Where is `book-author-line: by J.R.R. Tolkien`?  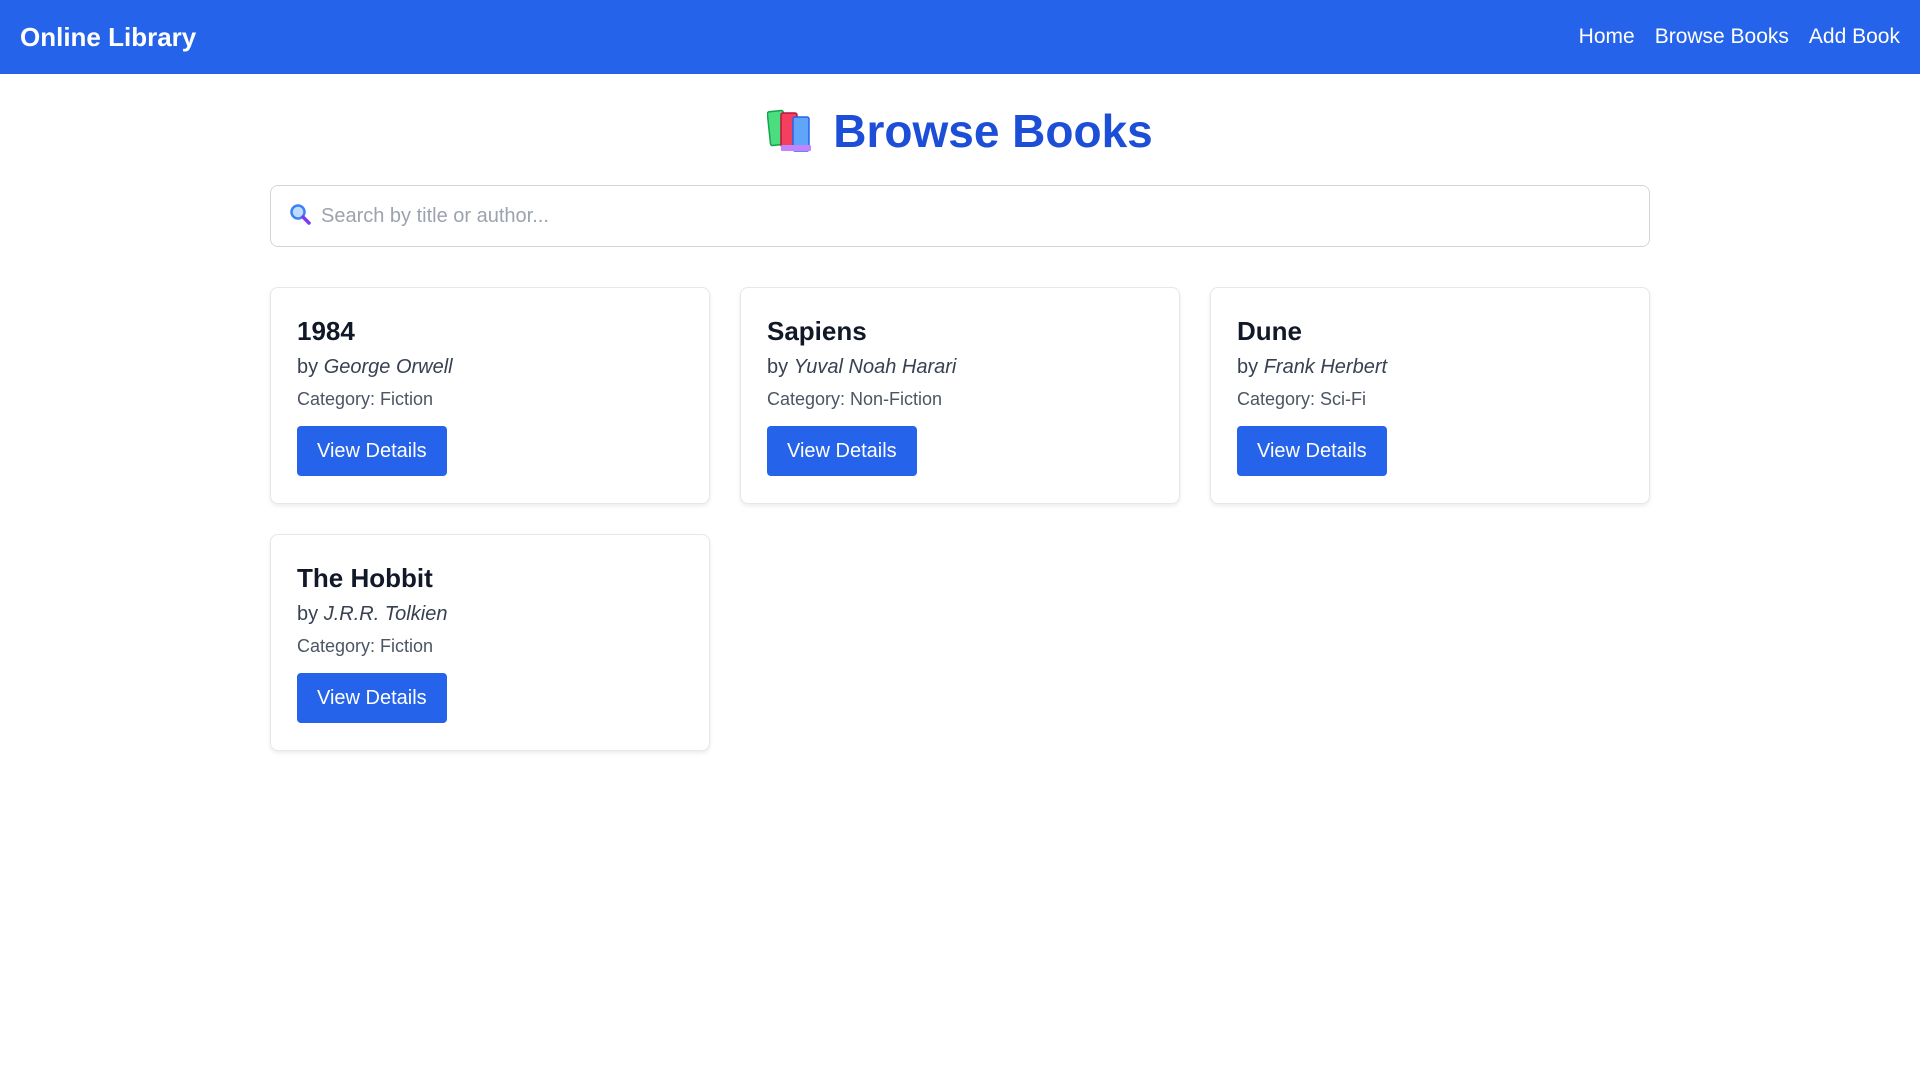 book-author-line: by J.R.R. Tolkien is located at coordinates (490, 614).